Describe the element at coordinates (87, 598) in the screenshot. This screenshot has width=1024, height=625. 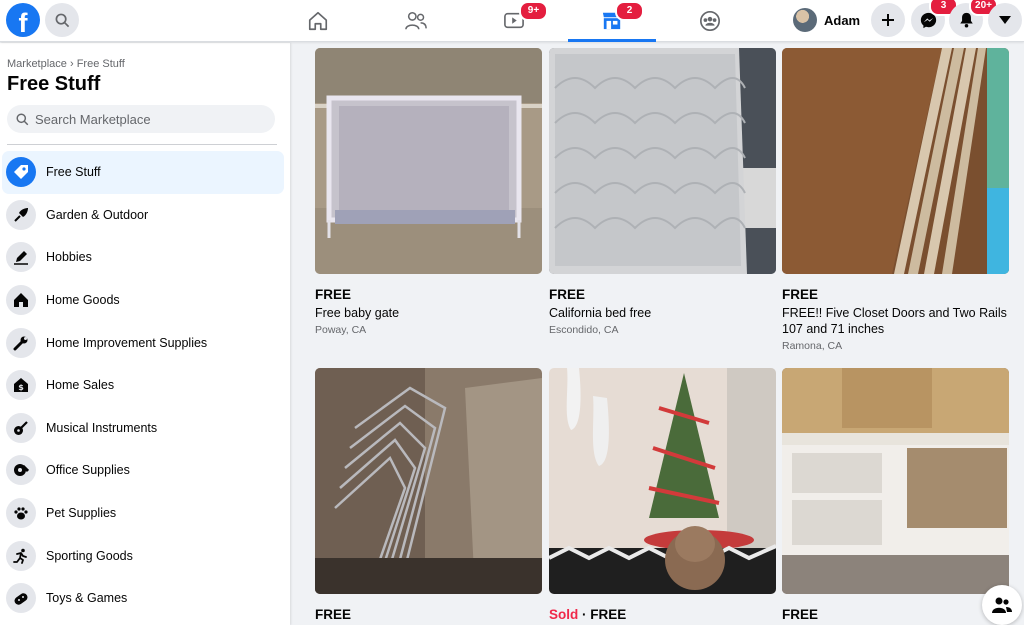
I see `sidebar-item-label: Toys & Games` at that location.